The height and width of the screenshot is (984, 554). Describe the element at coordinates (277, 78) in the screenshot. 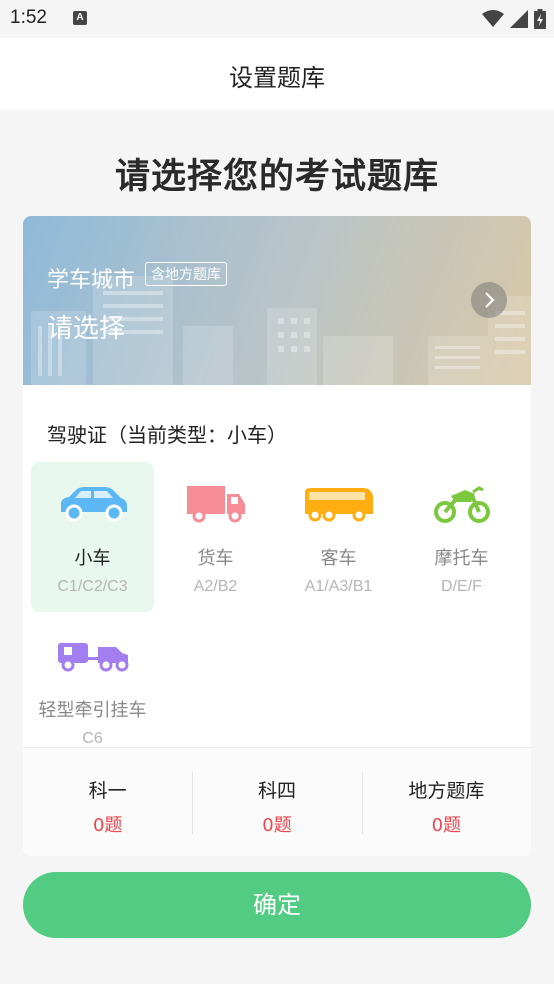

I see `page-title: 设置题库` at that location.